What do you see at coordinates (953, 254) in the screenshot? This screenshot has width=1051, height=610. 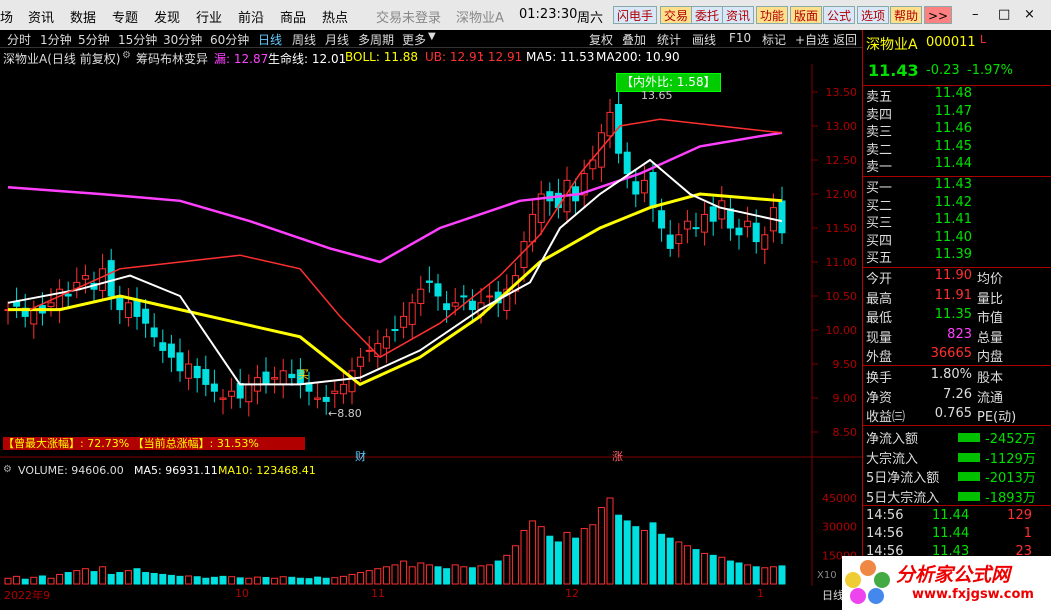 I see `bid-price: 11.39` at bounding box center [953, 254].